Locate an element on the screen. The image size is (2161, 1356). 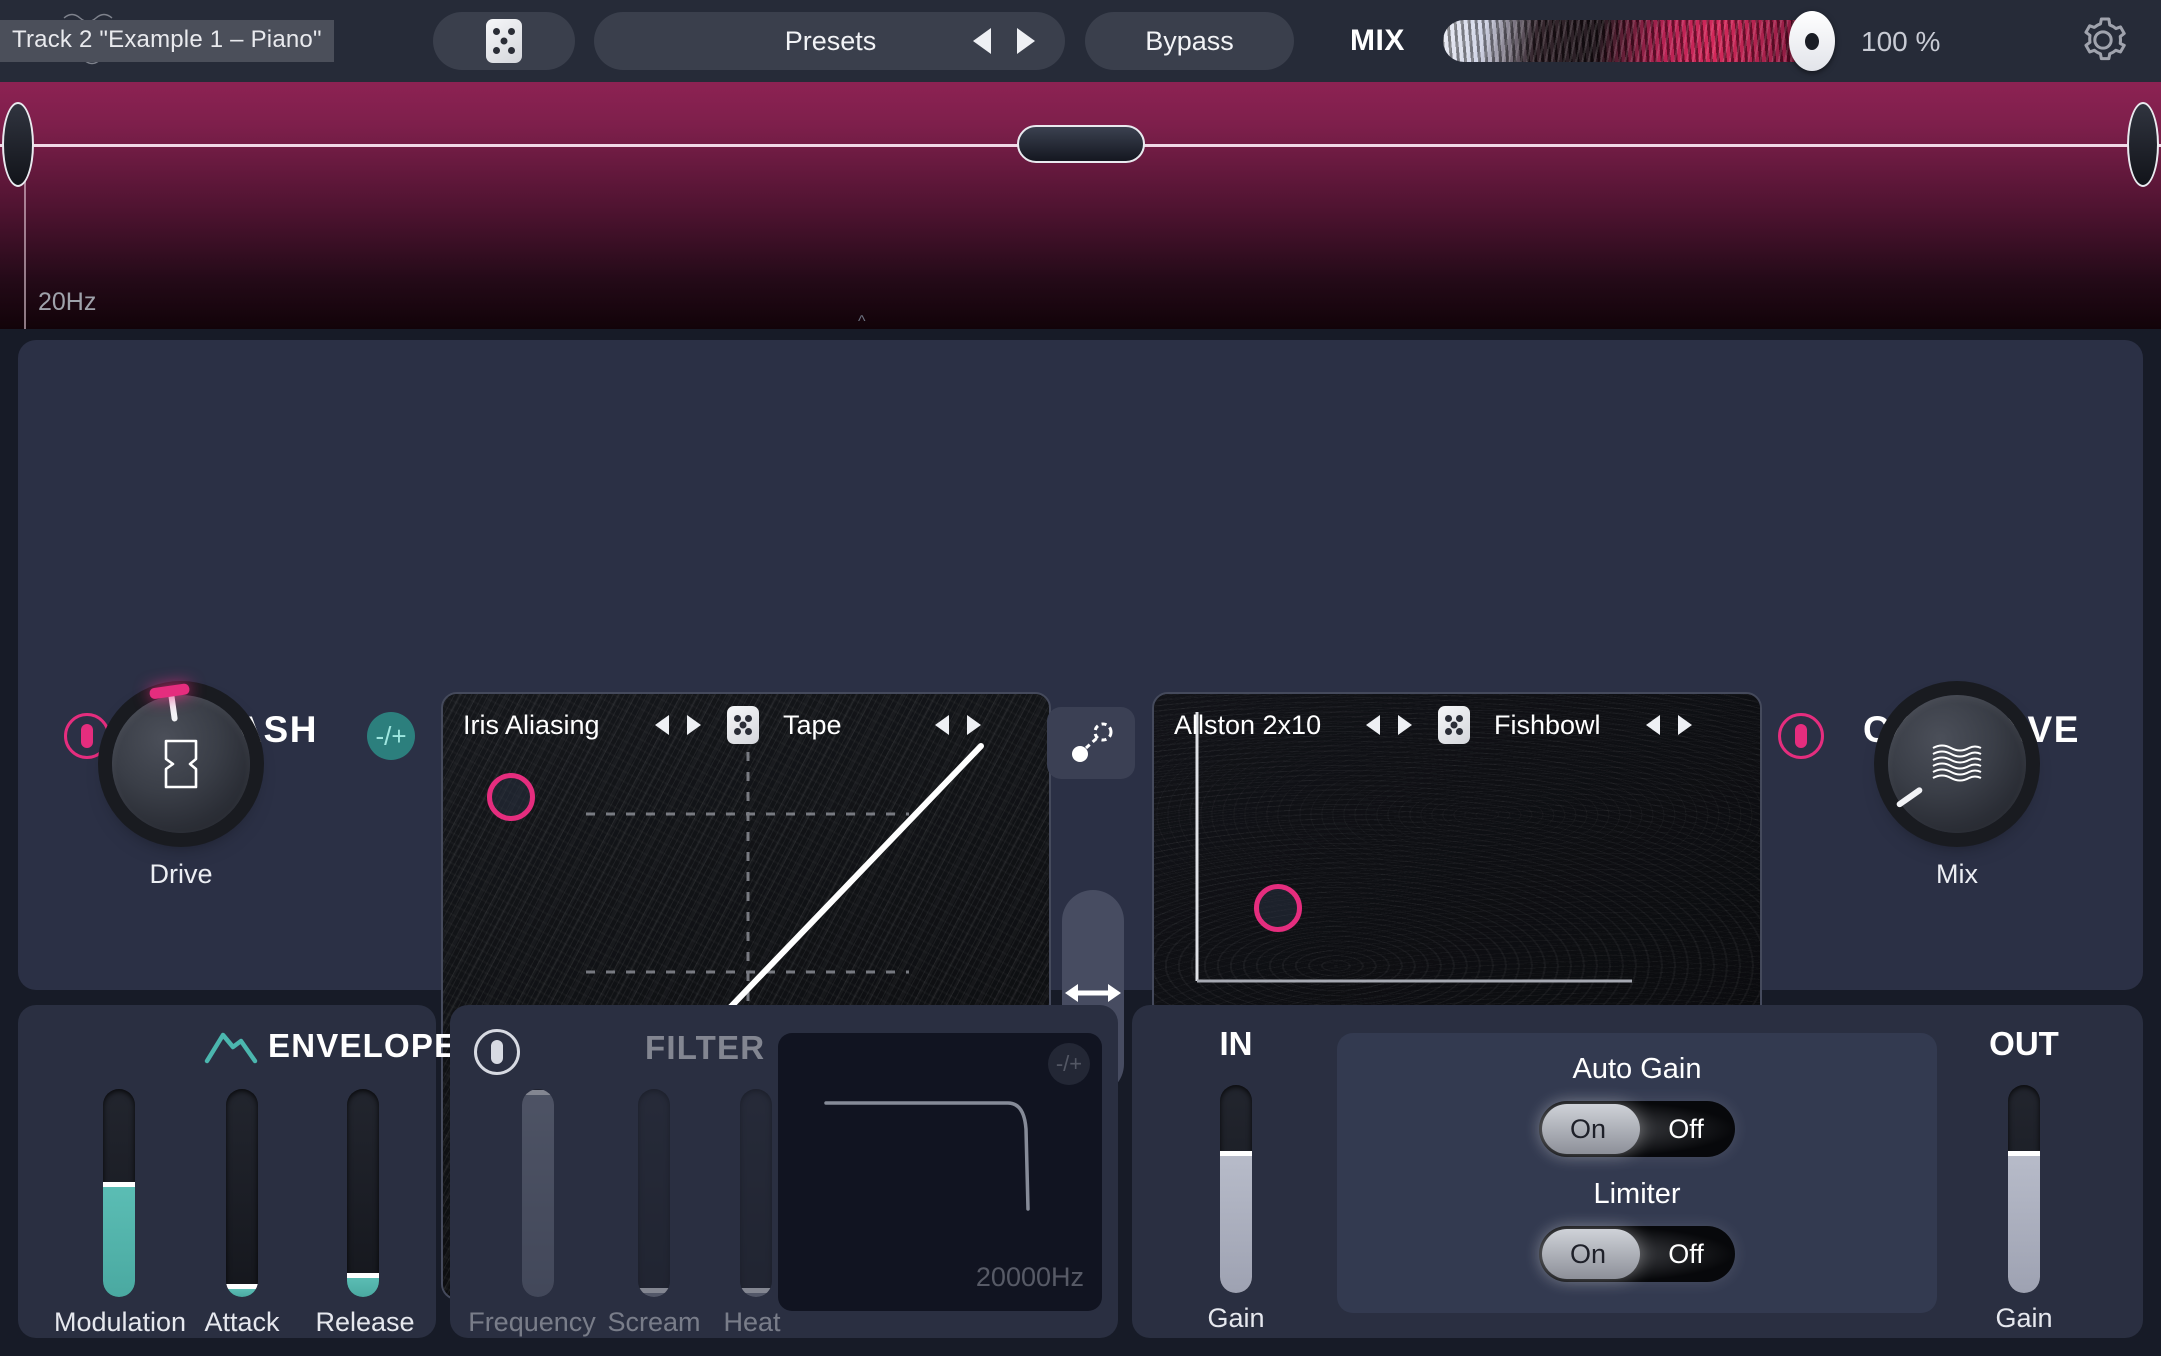
filter-pm-label: -/+ is located at coordinates (1069, 1063).